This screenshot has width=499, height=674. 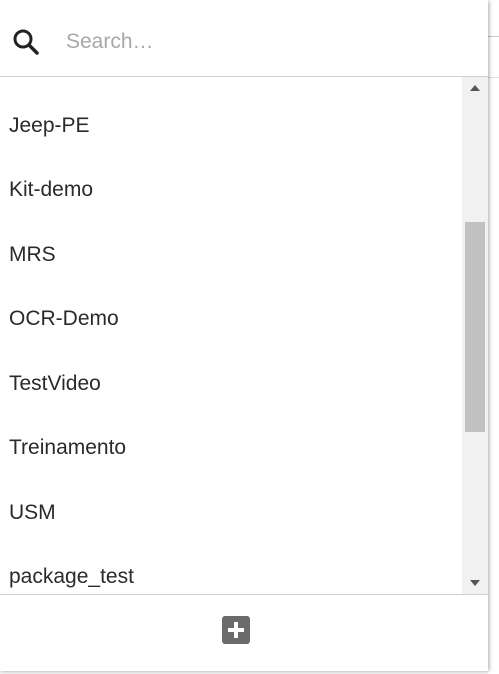 What do you see at coordinates (230, 126) in the screenshot?
I see `list-item: Jeep-PE` at bounding box center [230, 126].